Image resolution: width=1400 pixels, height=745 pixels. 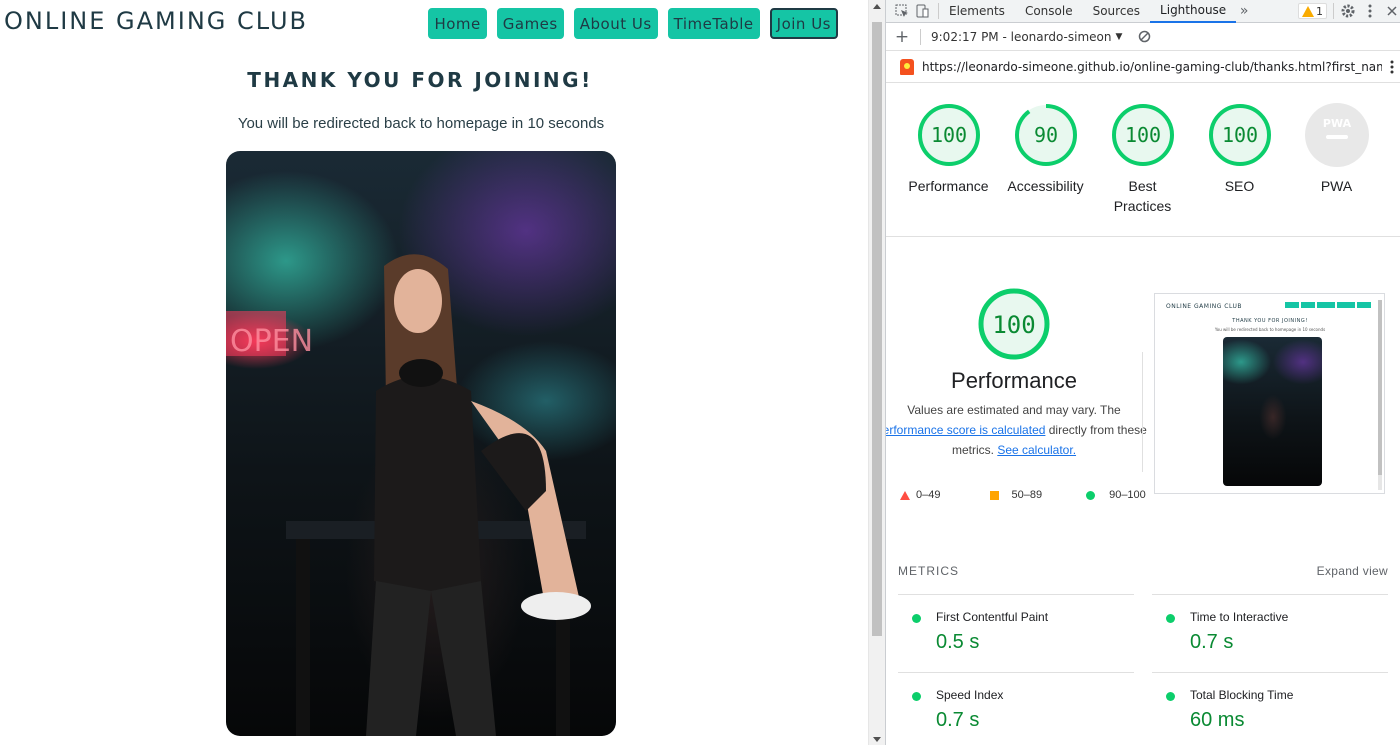 I want to click on lighthouse-icon, so click(x=907, y=66).